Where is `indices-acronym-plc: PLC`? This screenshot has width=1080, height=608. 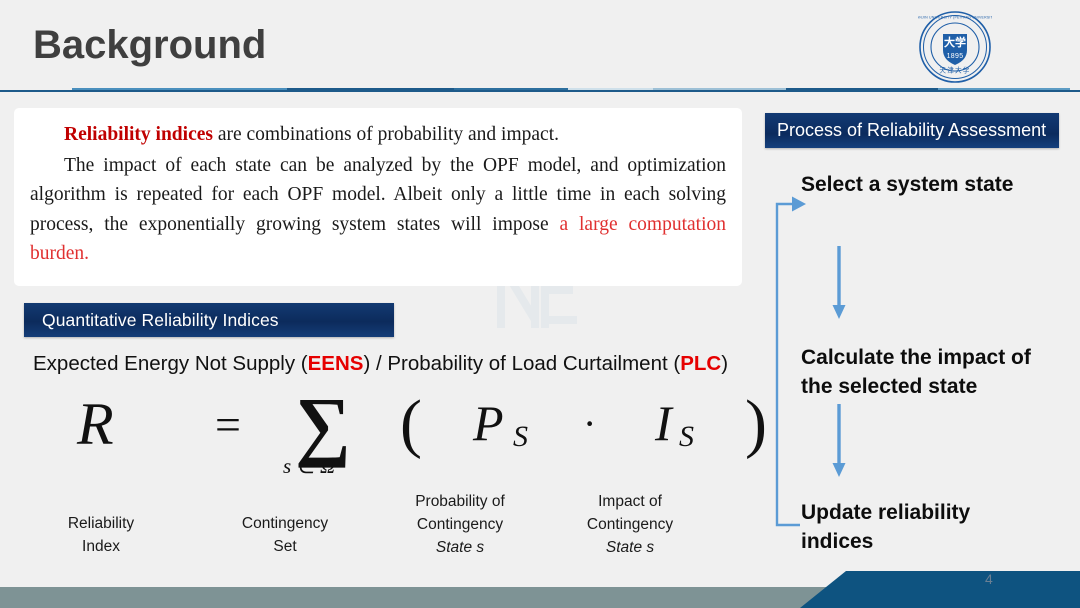 indices-acronym-plc: PLC is located at coordinates (701, 363).